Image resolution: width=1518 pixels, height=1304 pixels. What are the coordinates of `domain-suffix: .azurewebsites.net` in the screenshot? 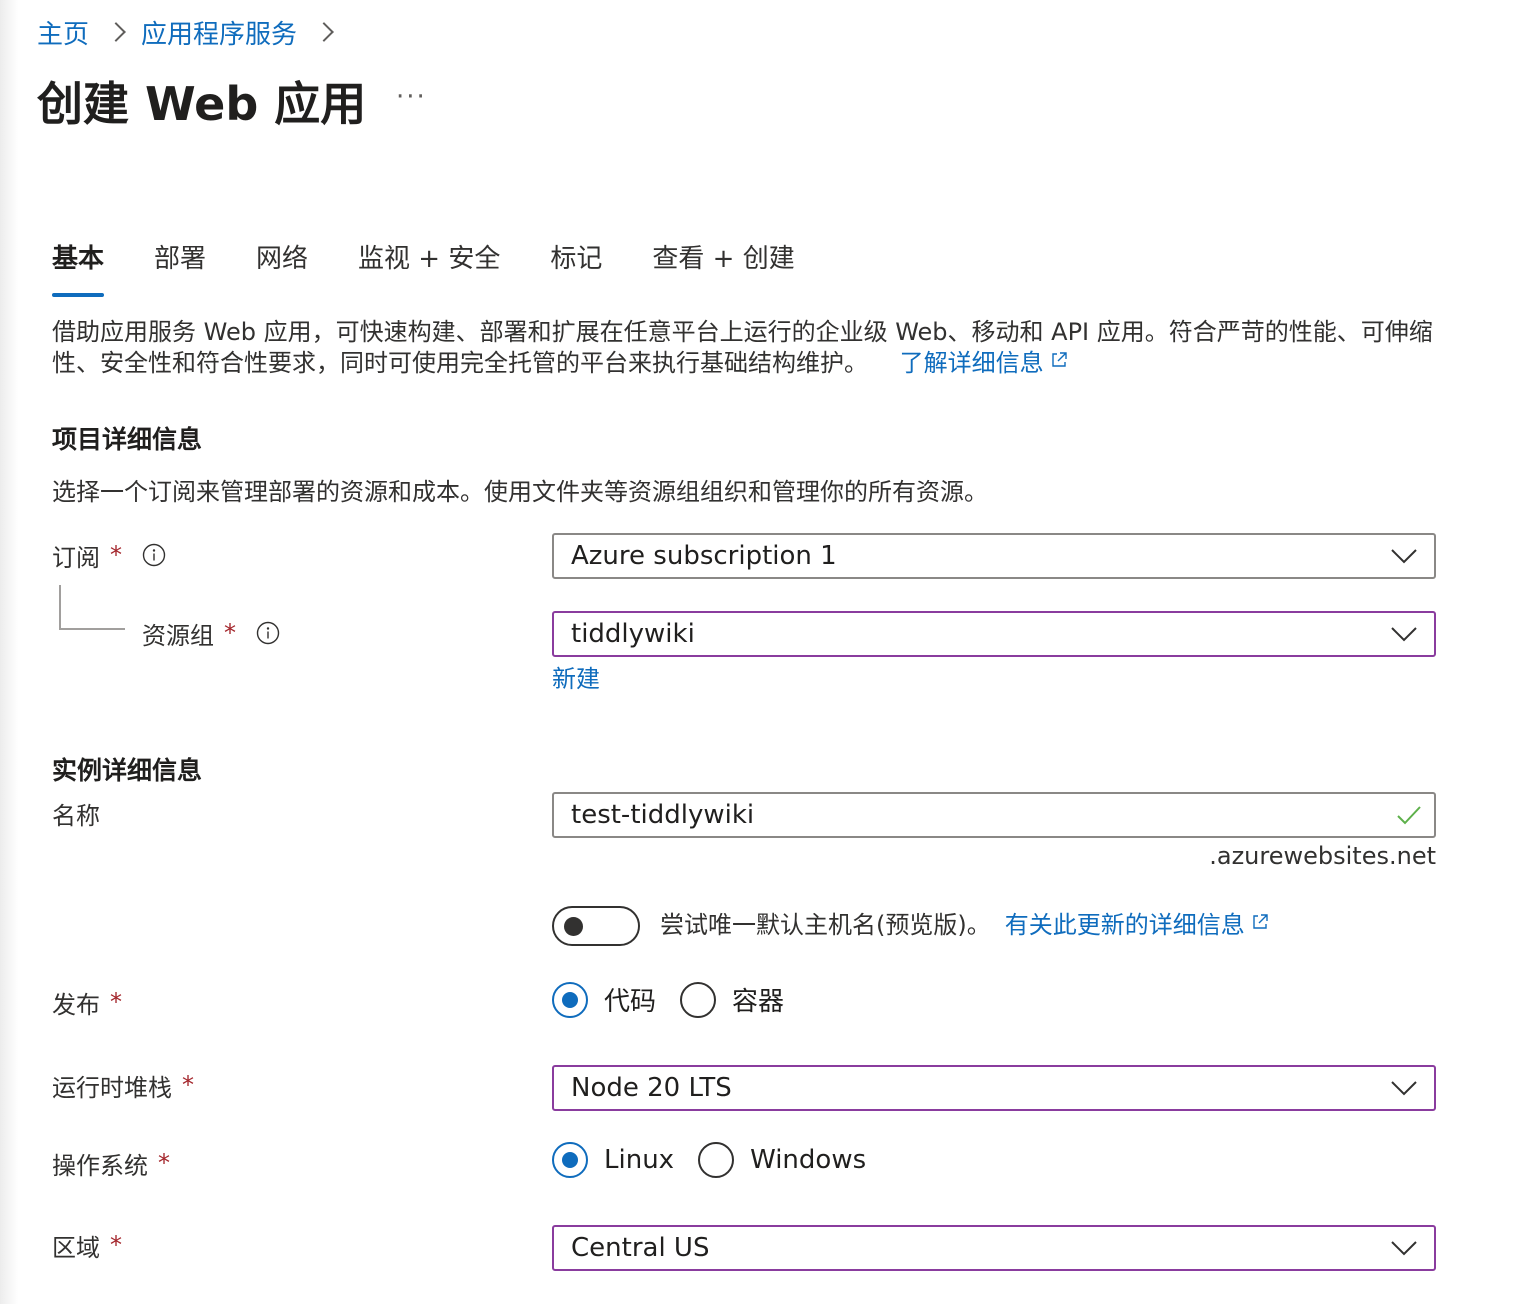 It's located at (1322, 856).